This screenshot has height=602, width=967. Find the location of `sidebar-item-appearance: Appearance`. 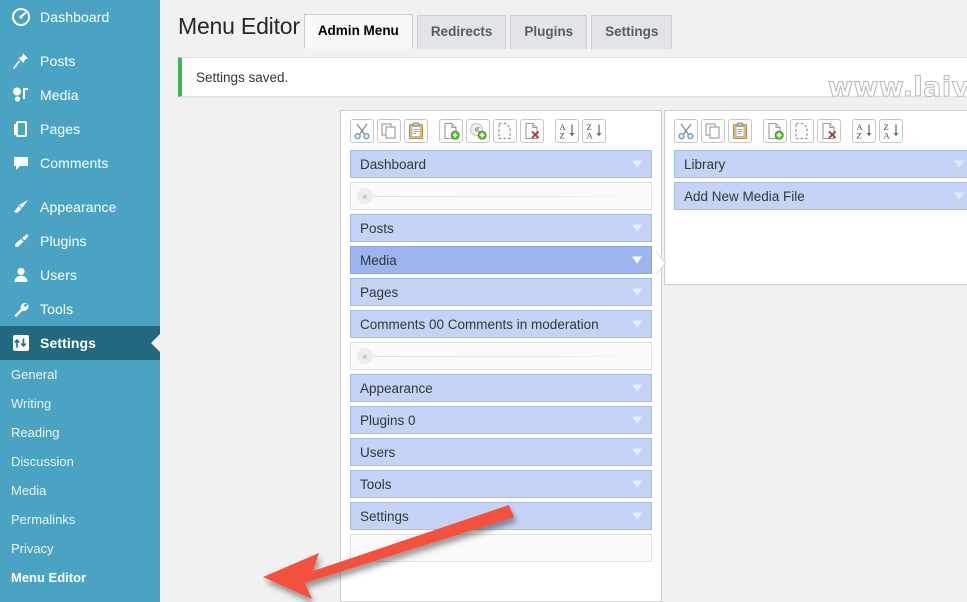

sidebar-item-appearance: Appearance is located at coordinates (80, 207).